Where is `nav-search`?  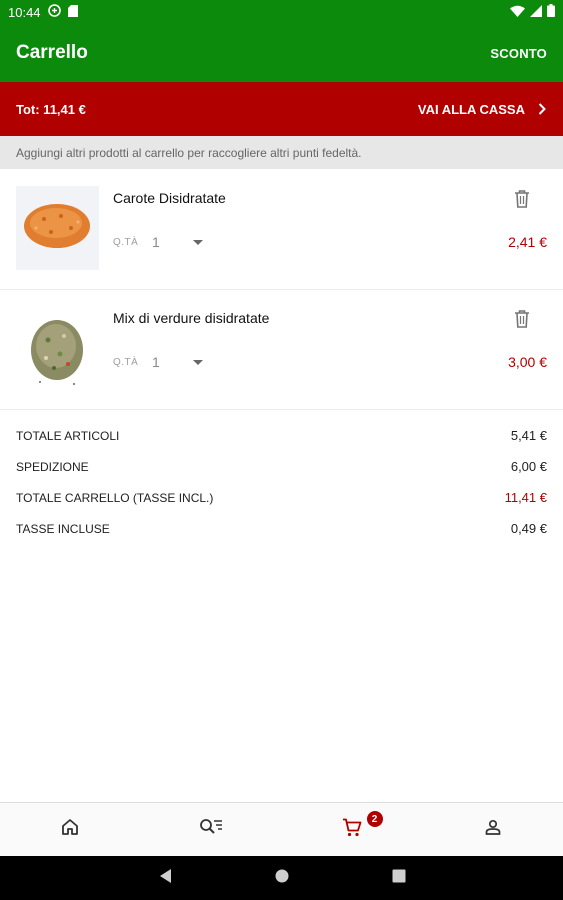
nav-search is located at coordinates (211, 829).